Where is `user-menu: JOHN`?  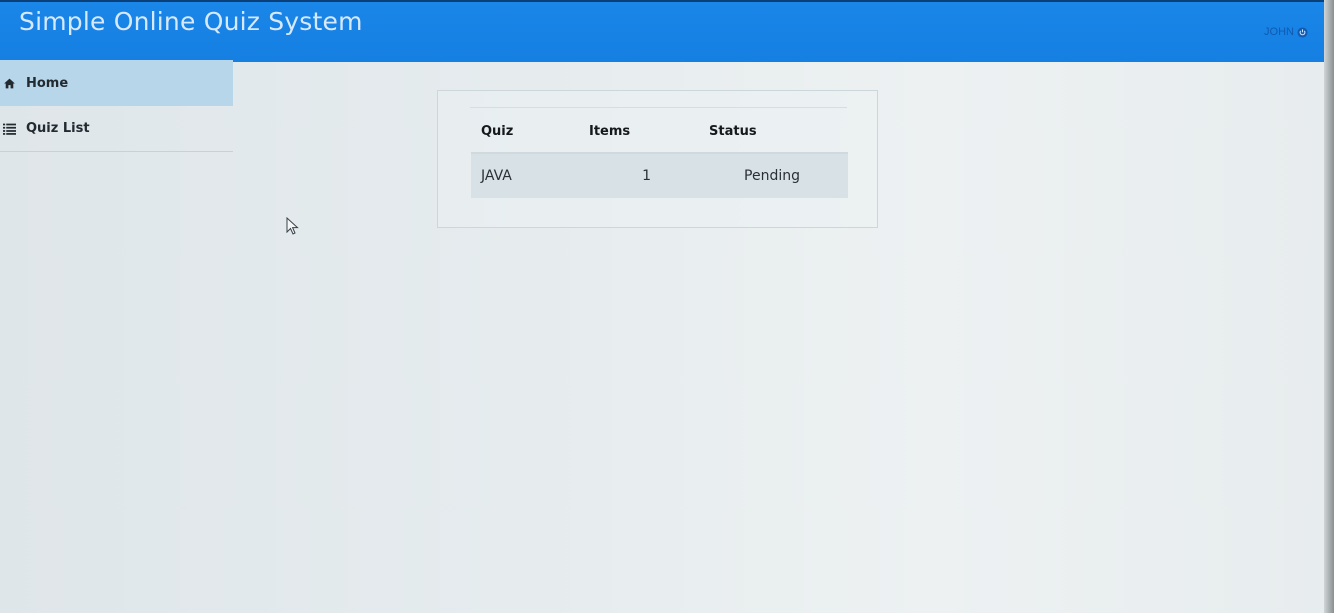
user-menu: JOHN is located at coordinates (1286, 32).